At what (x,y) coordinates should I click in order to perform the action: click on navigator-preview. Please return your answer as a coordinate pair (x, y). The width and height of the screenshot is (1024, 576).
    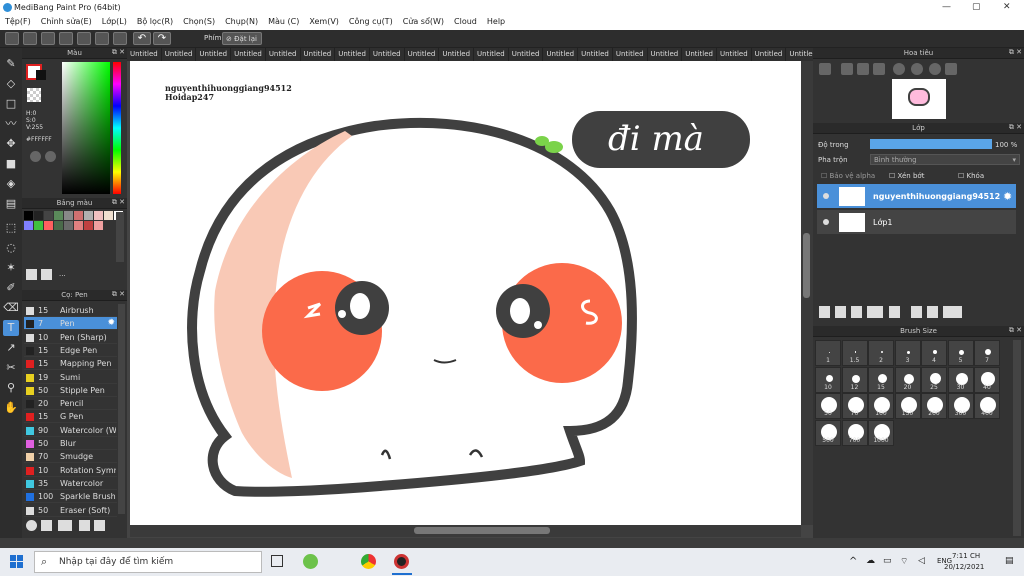
    Looking at the image, I should click on (919, 99).